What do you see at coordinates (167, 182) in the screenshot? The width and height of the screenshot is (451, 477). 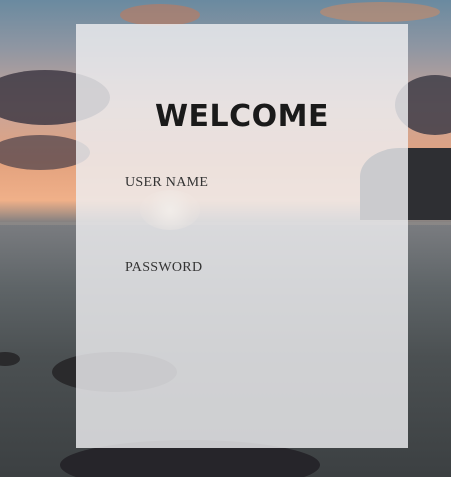 I see `username-label: USER NAME` at bounding box center [167, 182].